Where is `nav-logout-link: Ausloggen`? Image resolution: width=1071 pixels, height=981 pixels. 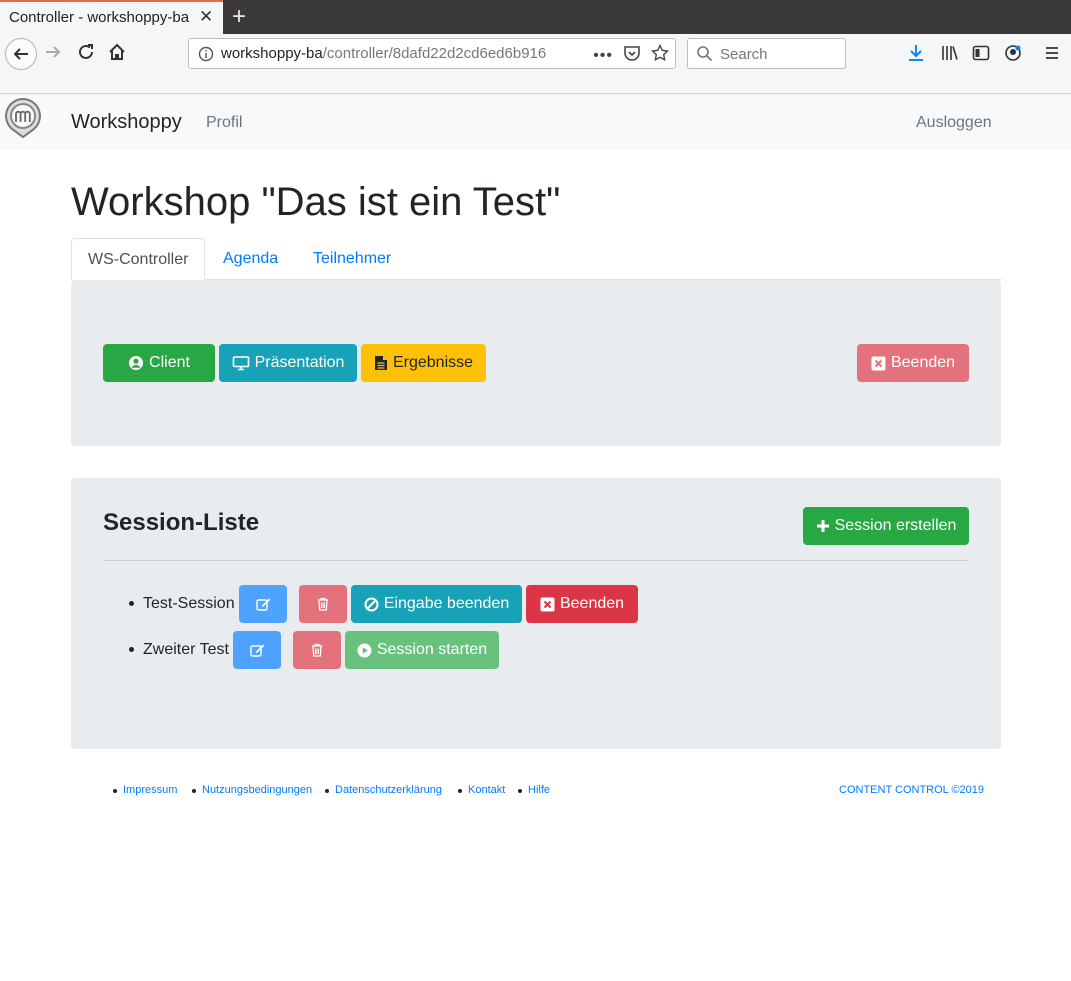 nav-logout-link: Ausloggen is located at coordinates (954, 123).